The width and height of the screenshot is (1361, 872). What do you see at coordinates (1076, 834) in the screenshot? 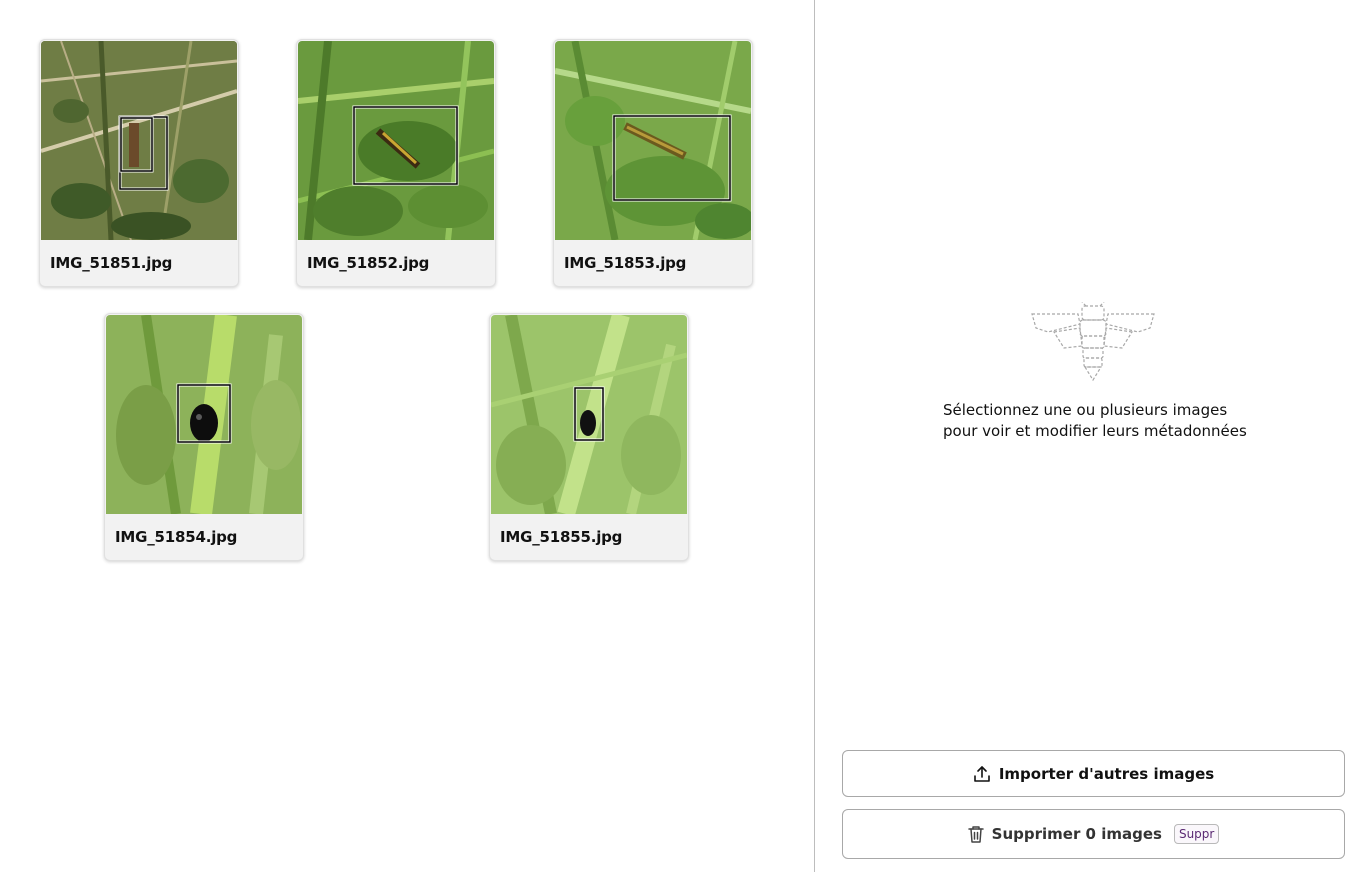
I see `delete-button-label: Supprimer 0 images` at bounding box center [1076, 834].